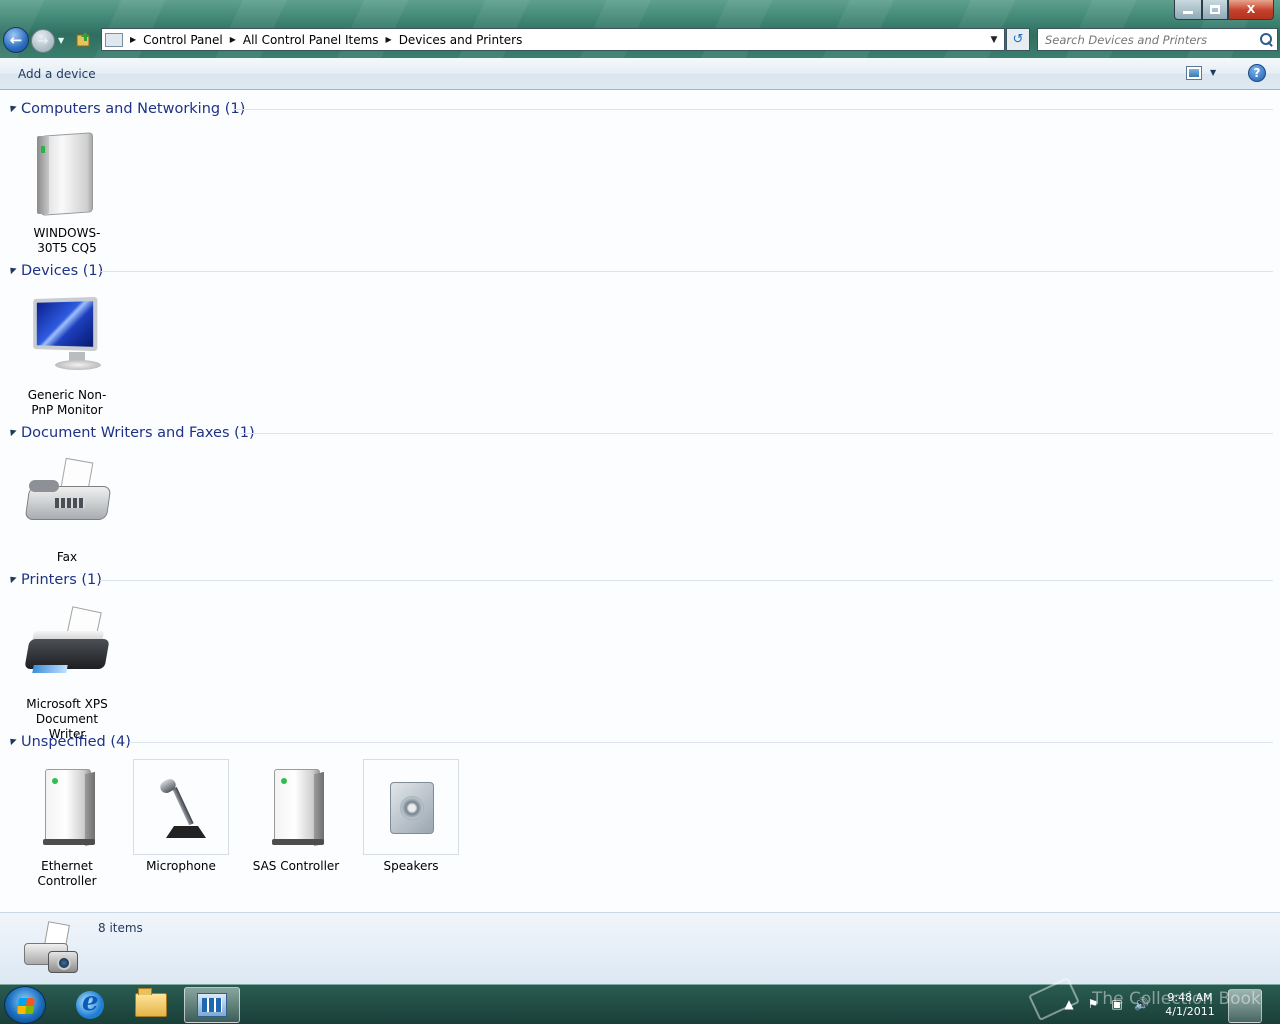  I want to click on show-desktop-button, so click(1245, 1006).